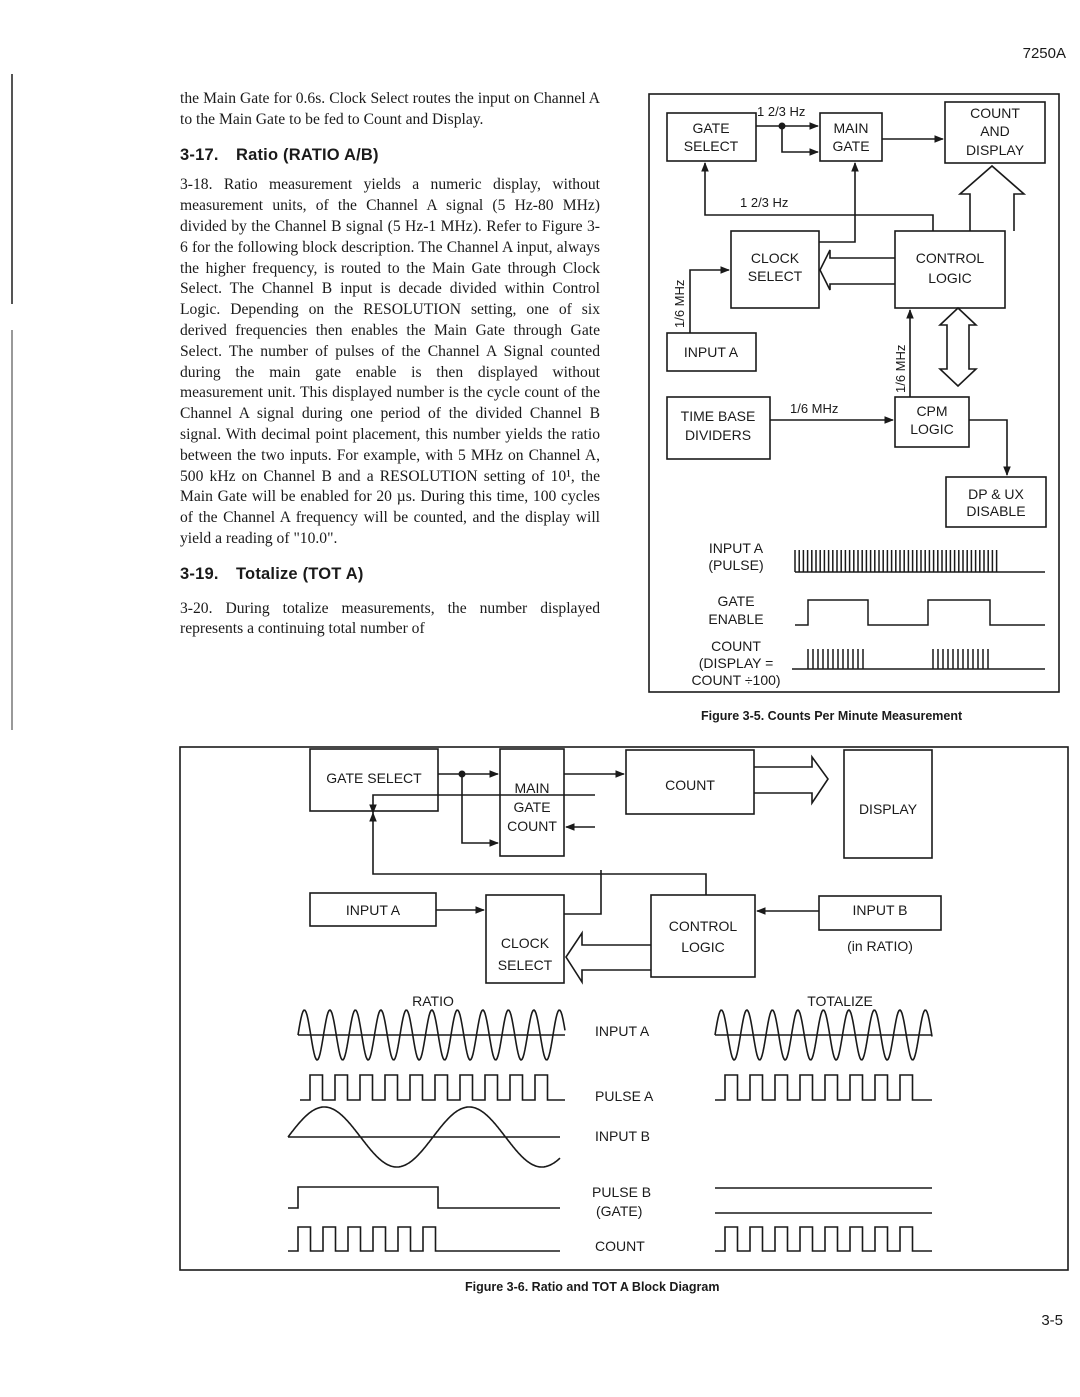  I want to click on section-number: 3-17., so click(199, 154).